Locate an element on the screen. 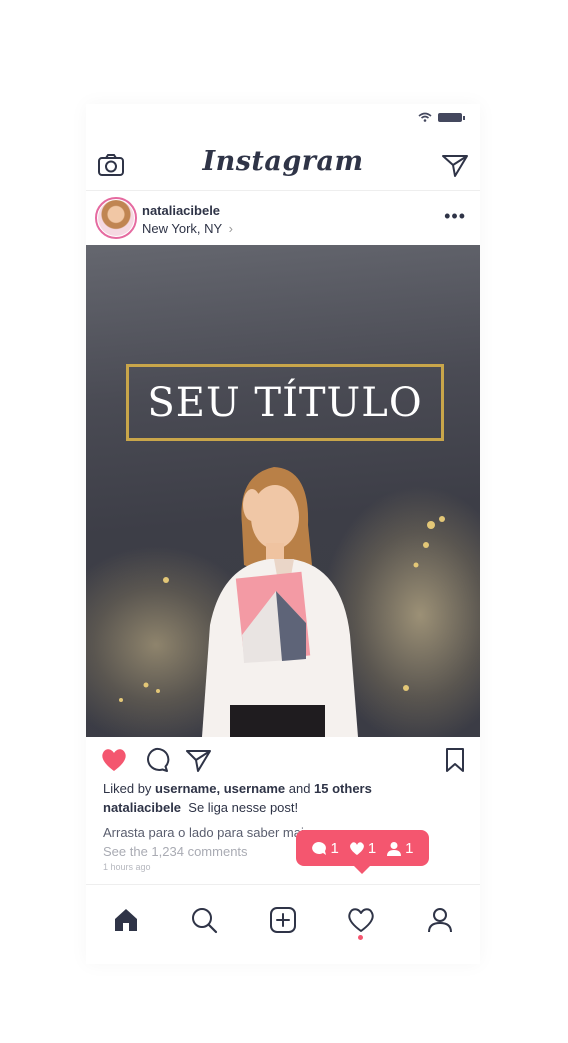 The image size is (568, 1043). chevron-right-icon: › is located at coordinates (230, 228).